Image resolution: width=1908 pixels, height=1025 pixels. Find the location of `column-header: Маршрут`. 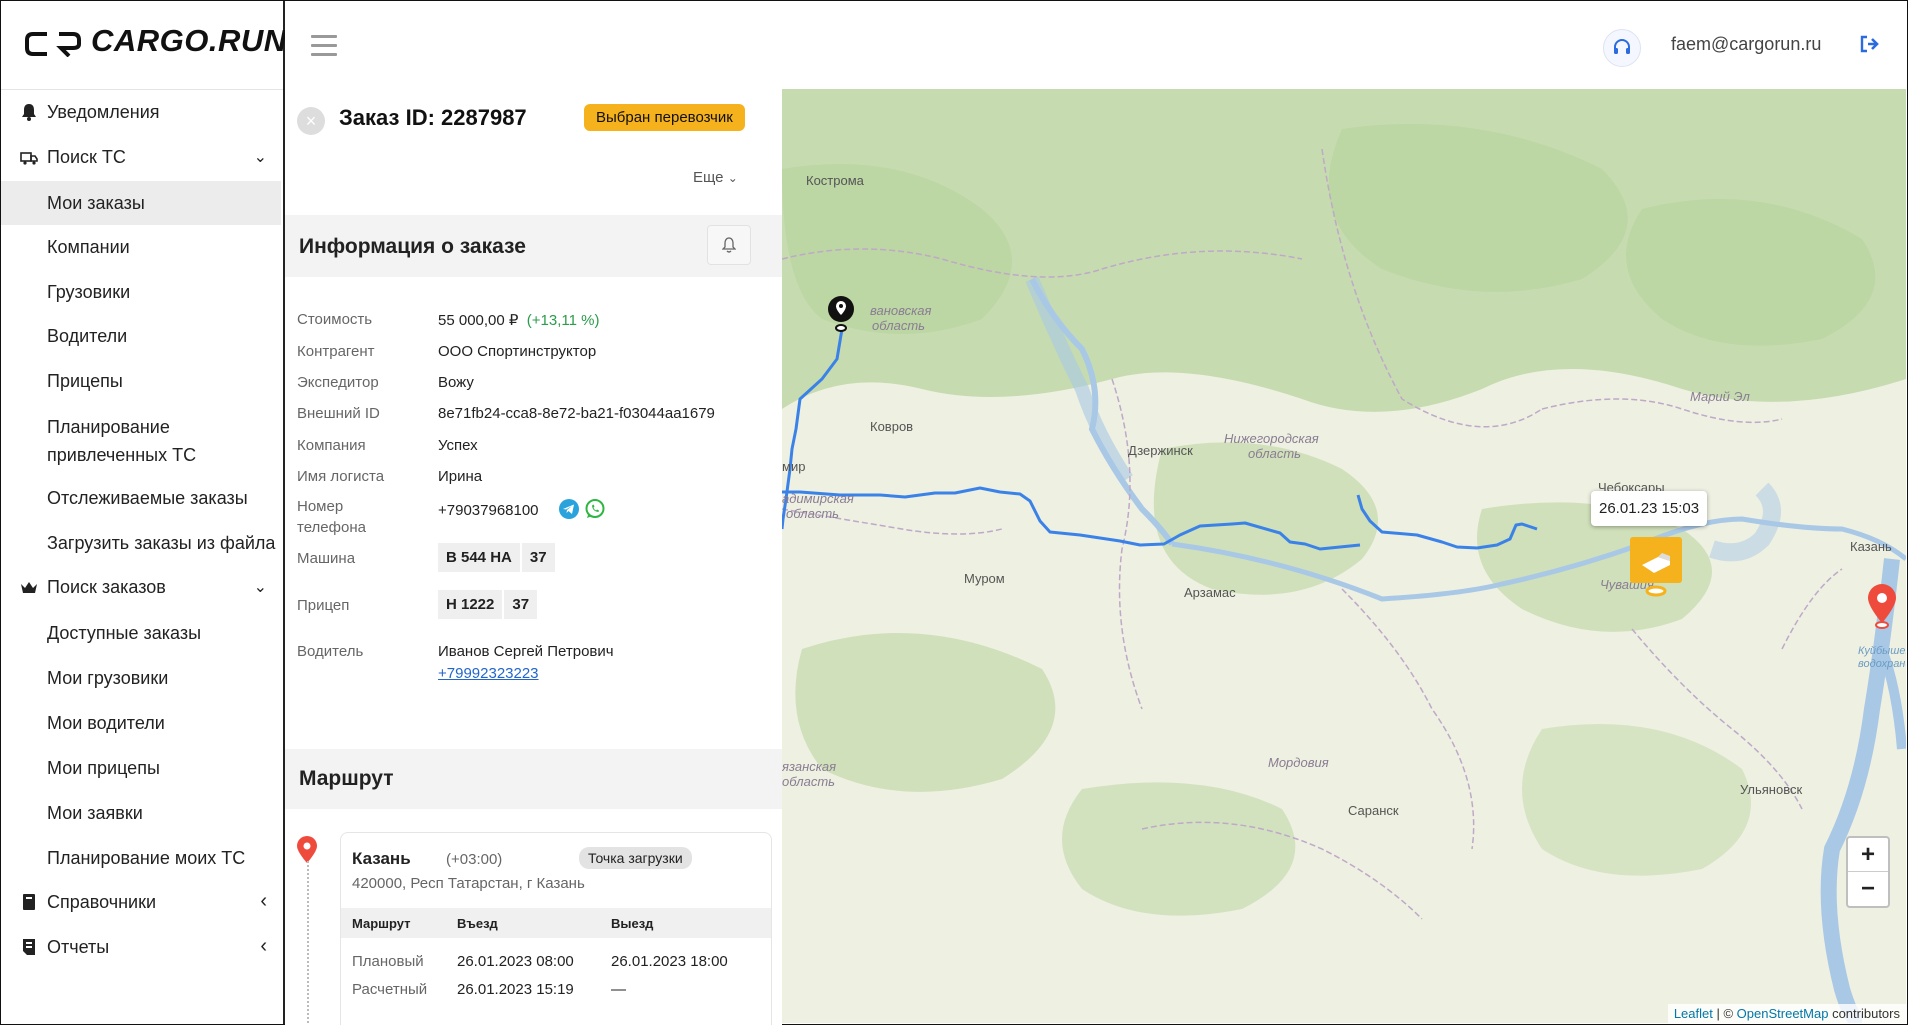

column-header: Маршрут is located at coordinates (381, 923).